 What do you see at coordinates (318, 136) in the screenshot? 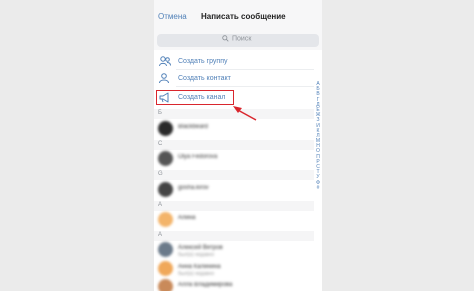
I see `alphabet-index: A Б В Г Д Е Ж З И К Л М Н О П Р С Т У Ф #` at bounding box center [318, 136].